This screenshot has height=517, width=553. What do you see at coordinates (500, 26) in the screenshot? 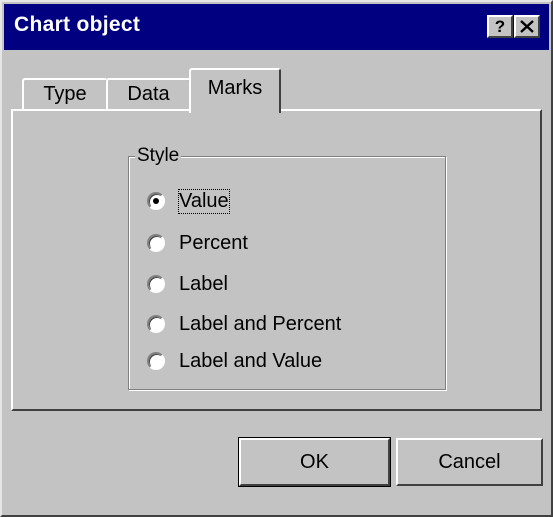
I see `help-button: ?` at bounding box center [500, 26].